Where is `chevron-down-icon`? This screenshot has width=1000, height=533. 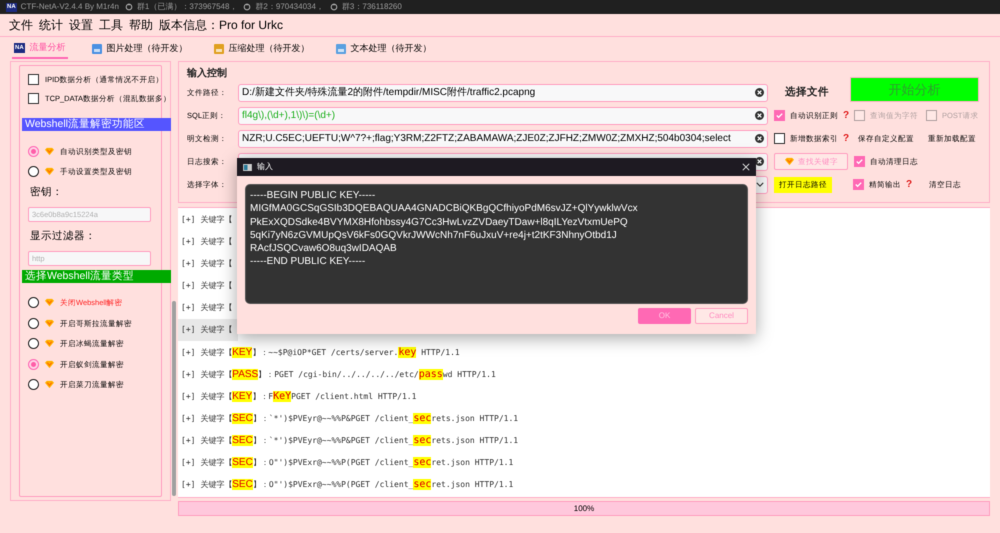
chevron-down-icon is located at coordinates (760, 184).